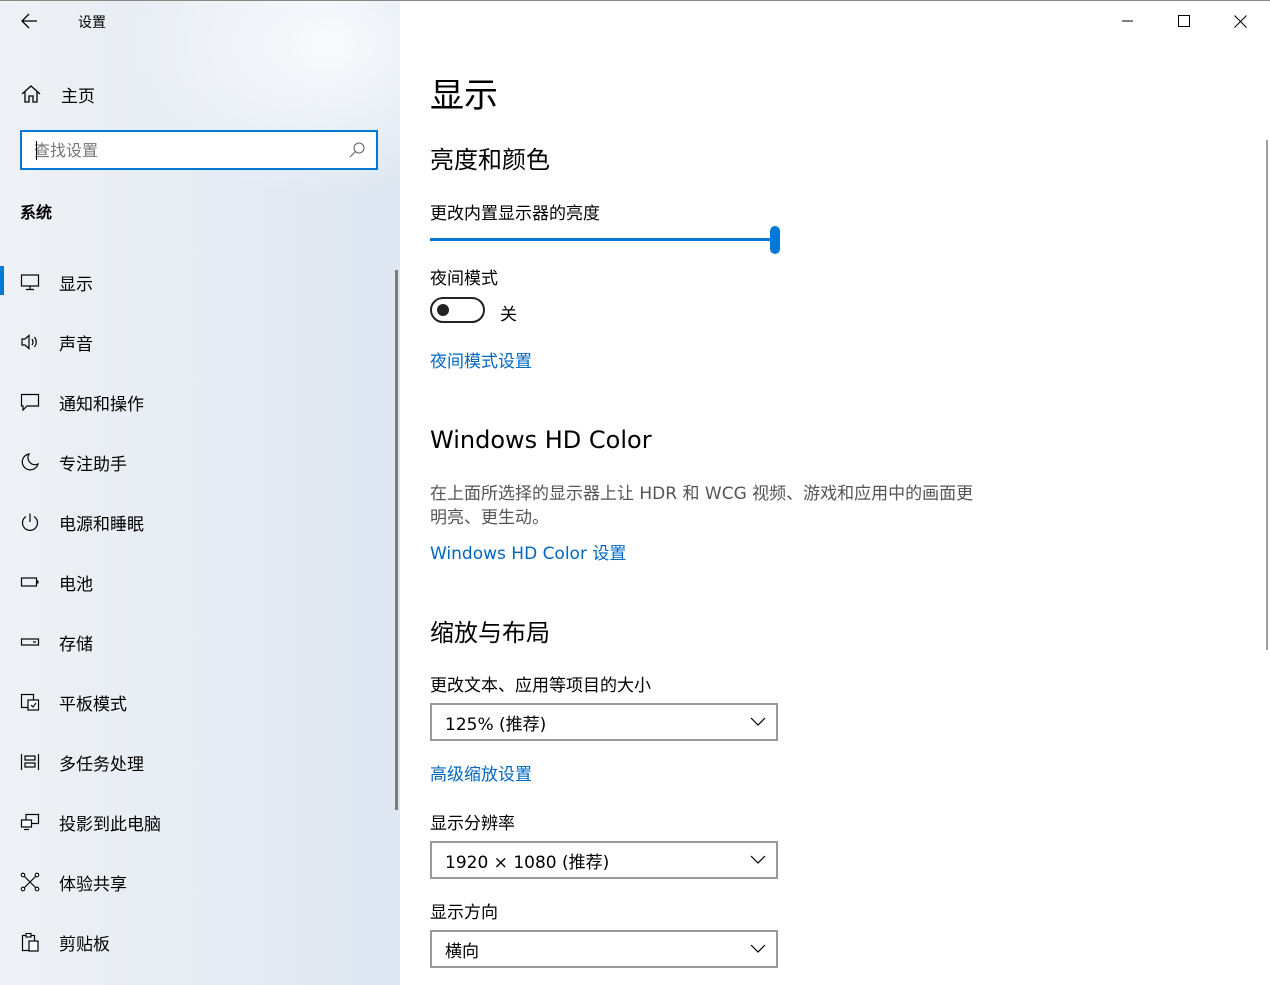 The image size is (1270, 985). Describe the element at coordinates (29, 582) in the screenshot. I see `battery-icon` at that location.